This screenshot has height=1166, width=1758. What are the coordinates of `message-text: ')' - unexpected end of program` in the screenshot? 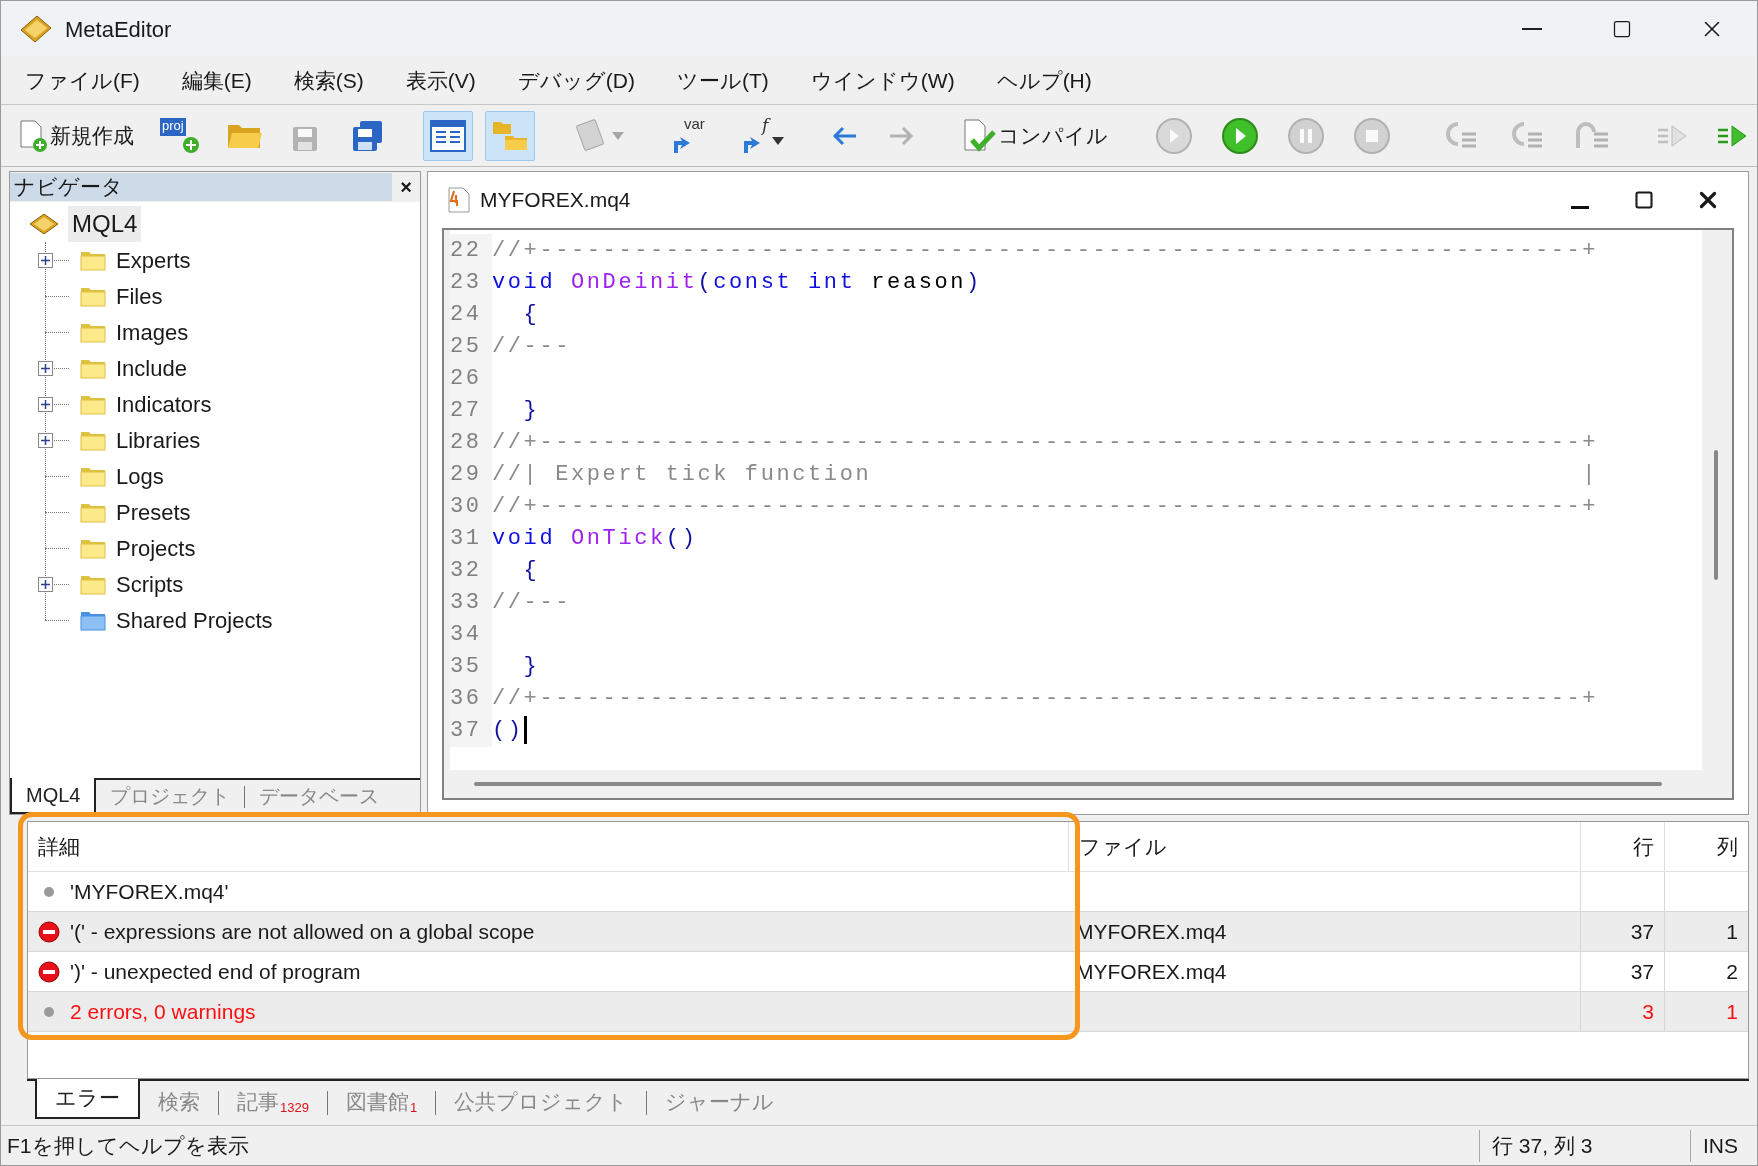 It's located at (215, 971).